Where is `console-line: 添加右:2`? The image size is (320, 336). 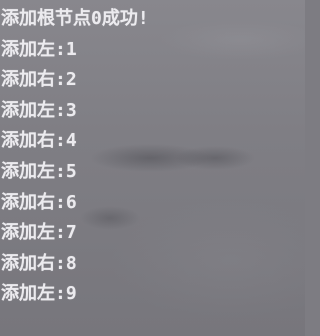
console-line: 添加右:2 is located at coordinates (39, 80).